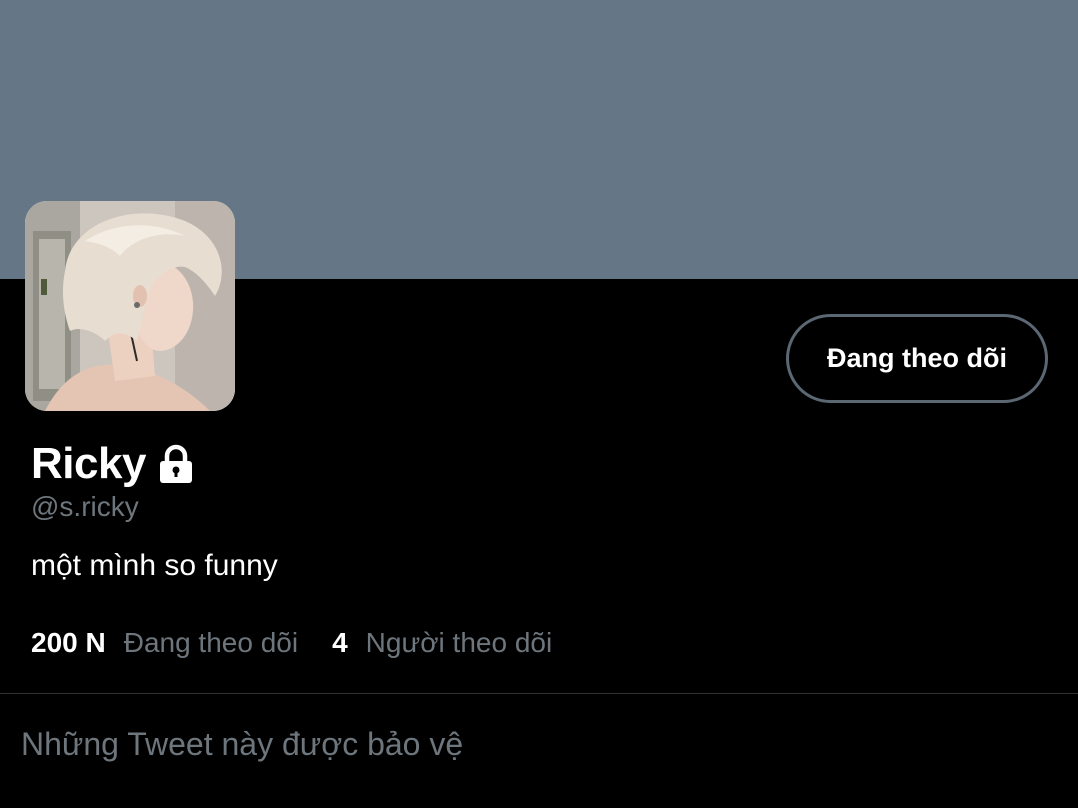  I want to click on following-stat: 200 N Đang theo dõi, so click(164, 643).